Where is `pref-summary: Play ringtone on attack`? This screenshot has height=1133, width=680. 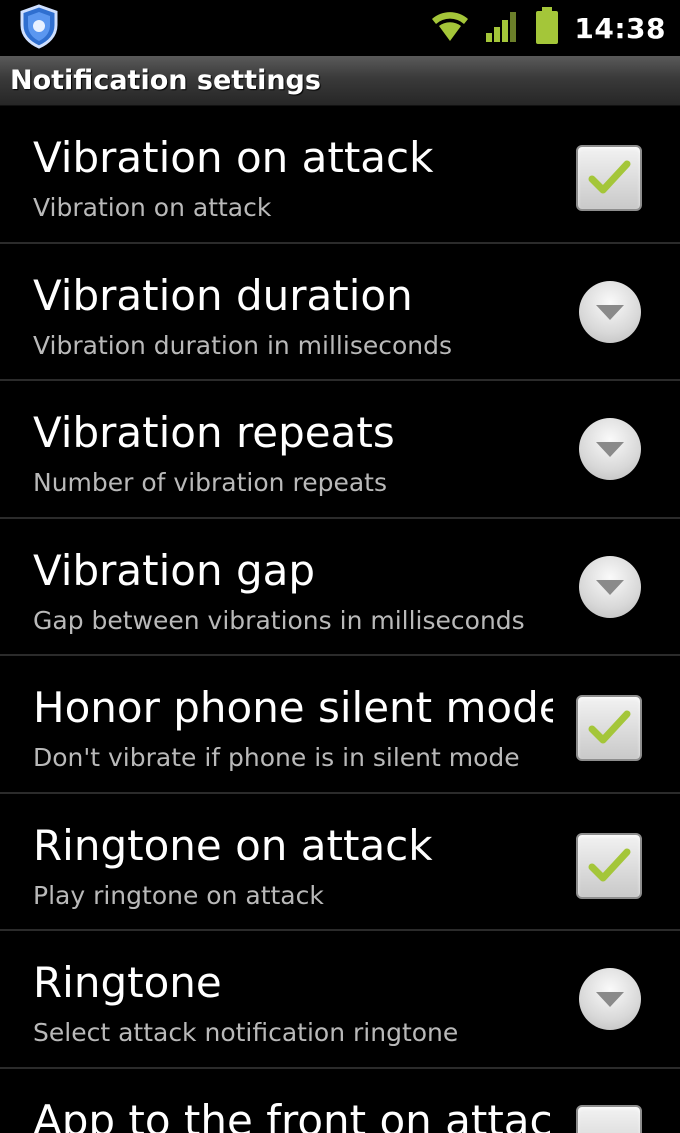 pref-summary: Play ringtone on attack is located at coordinates (178, 895).